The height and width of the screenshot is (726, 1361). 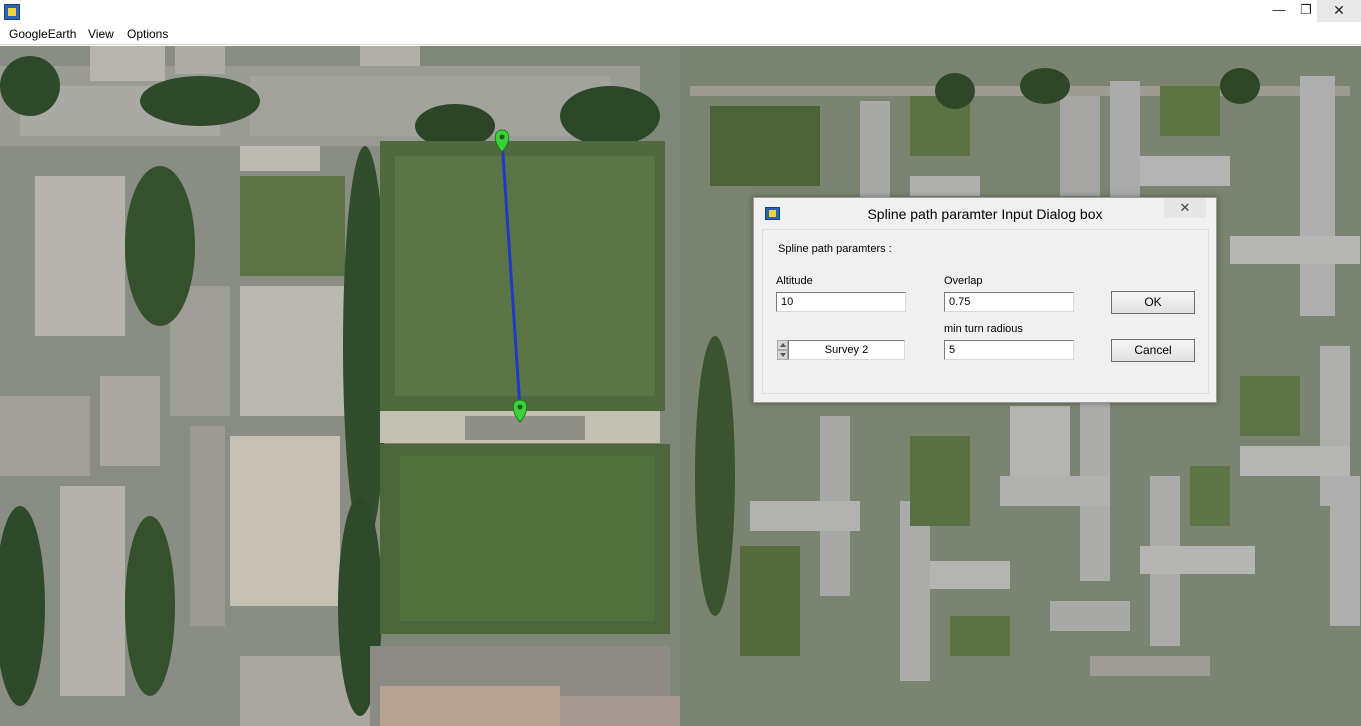 I want to click on dialog-titlebar: Spline path paramter Input Dialog box ✕, so click(x=985, y=213).